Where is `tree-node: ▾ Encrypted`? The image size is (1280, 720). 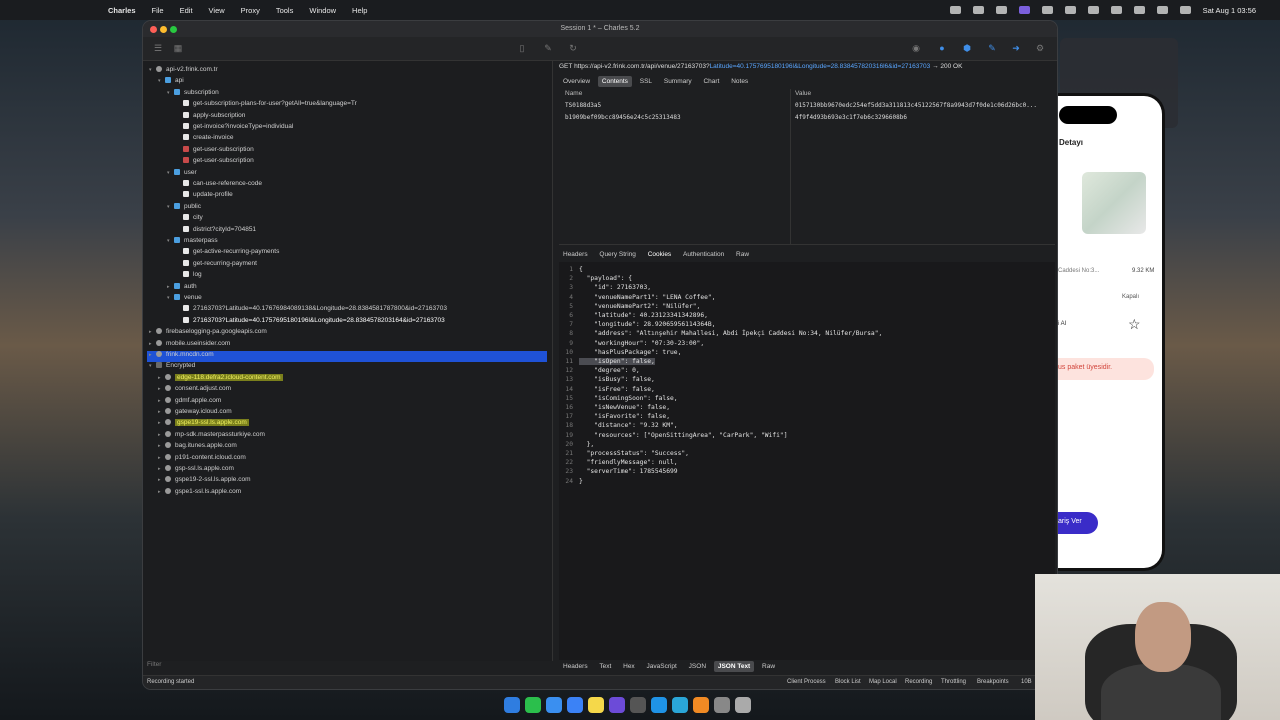 tree-node: ▾ Encrypted is located at coordinates (172, 365).